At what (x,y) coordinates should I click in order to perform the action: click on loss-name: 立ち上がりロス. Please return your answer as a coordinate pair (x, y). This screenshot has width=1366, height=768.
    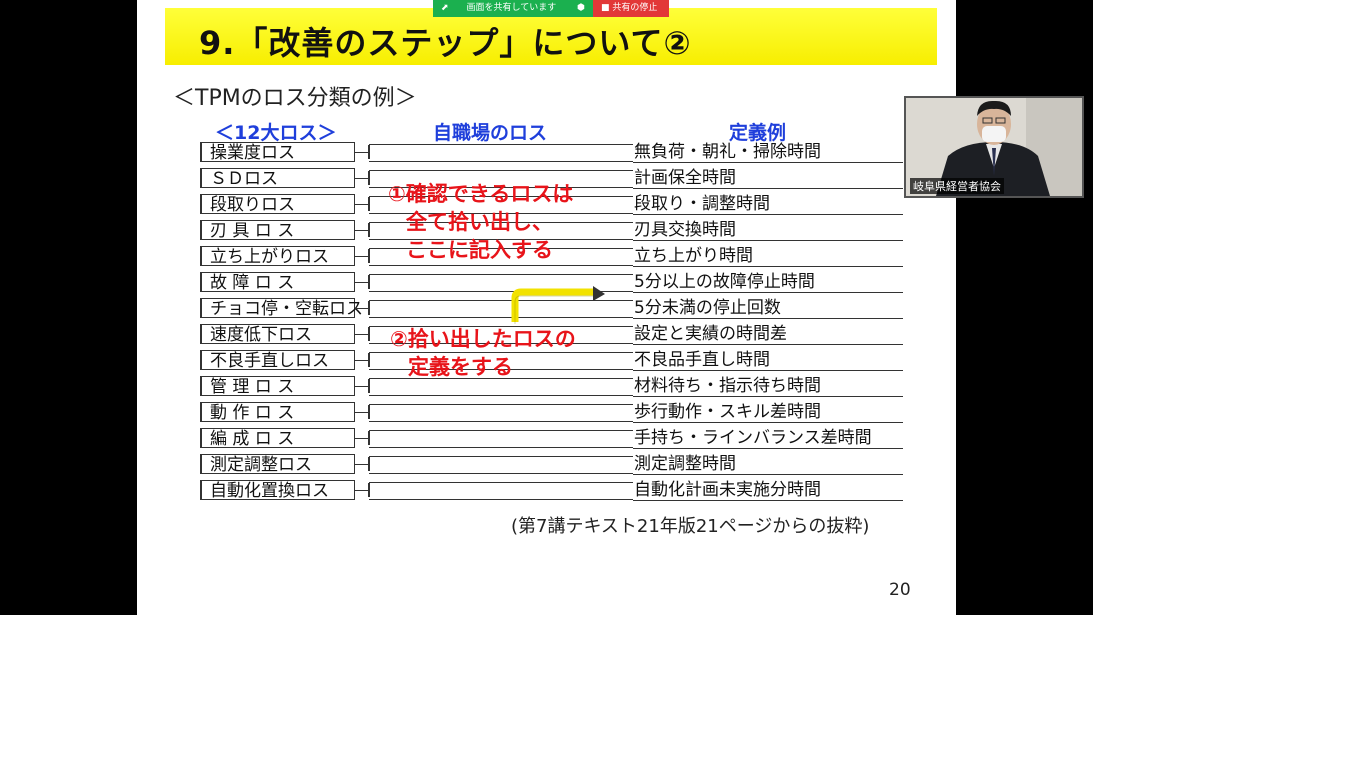
    Looking at the image, I should click on (277, 256).